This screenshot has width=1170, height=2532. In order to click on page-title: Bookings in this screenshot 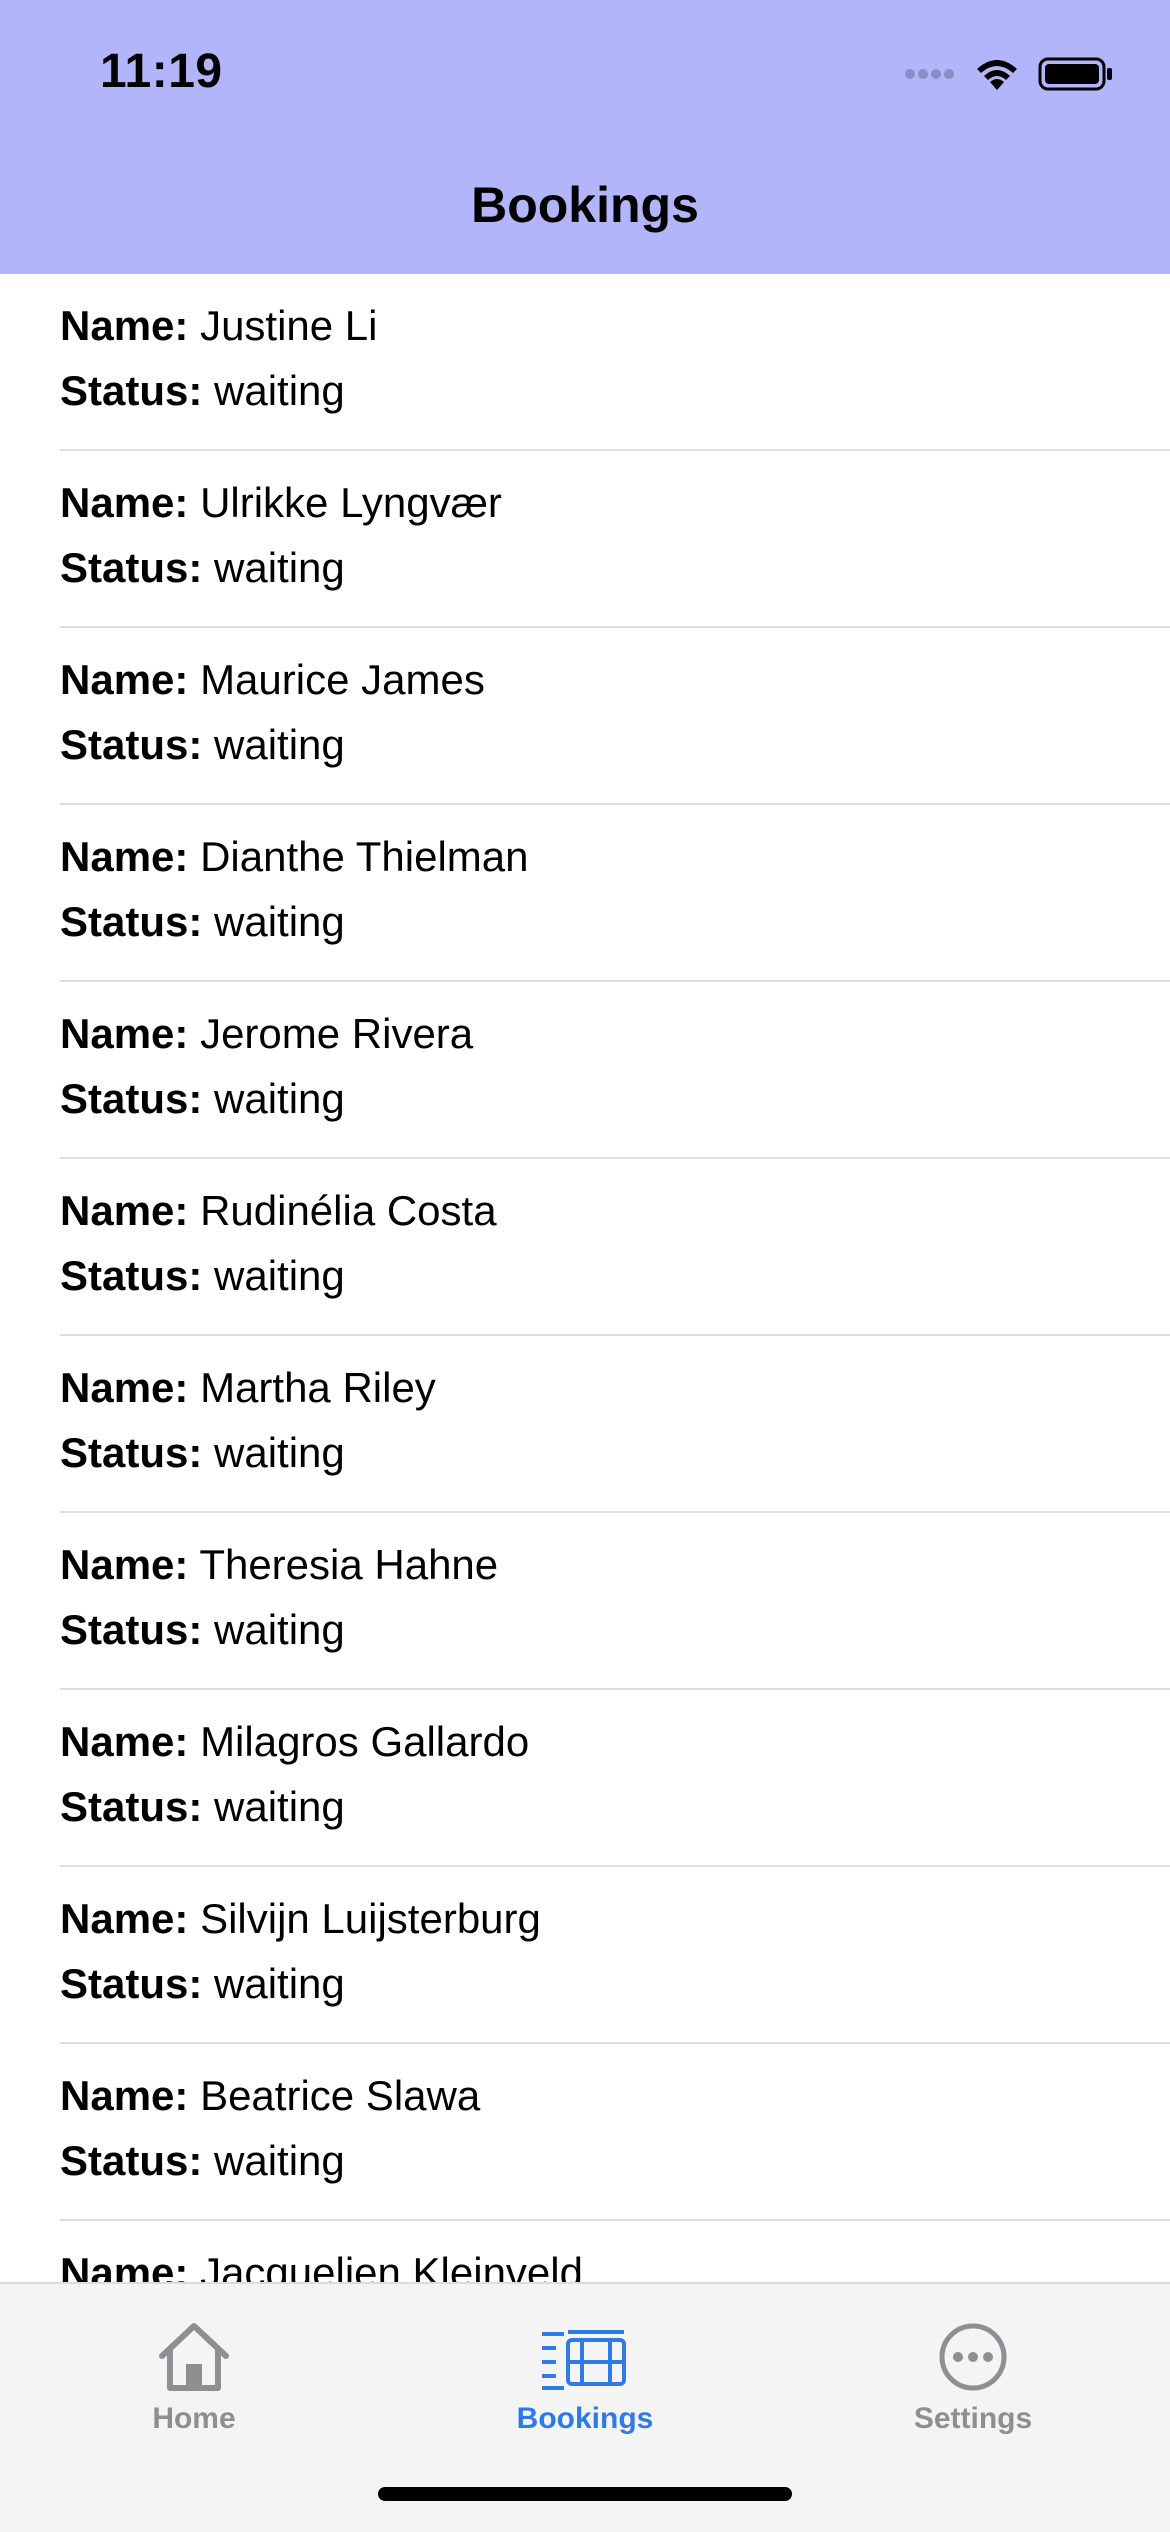, I will do `click(585, 205)`.